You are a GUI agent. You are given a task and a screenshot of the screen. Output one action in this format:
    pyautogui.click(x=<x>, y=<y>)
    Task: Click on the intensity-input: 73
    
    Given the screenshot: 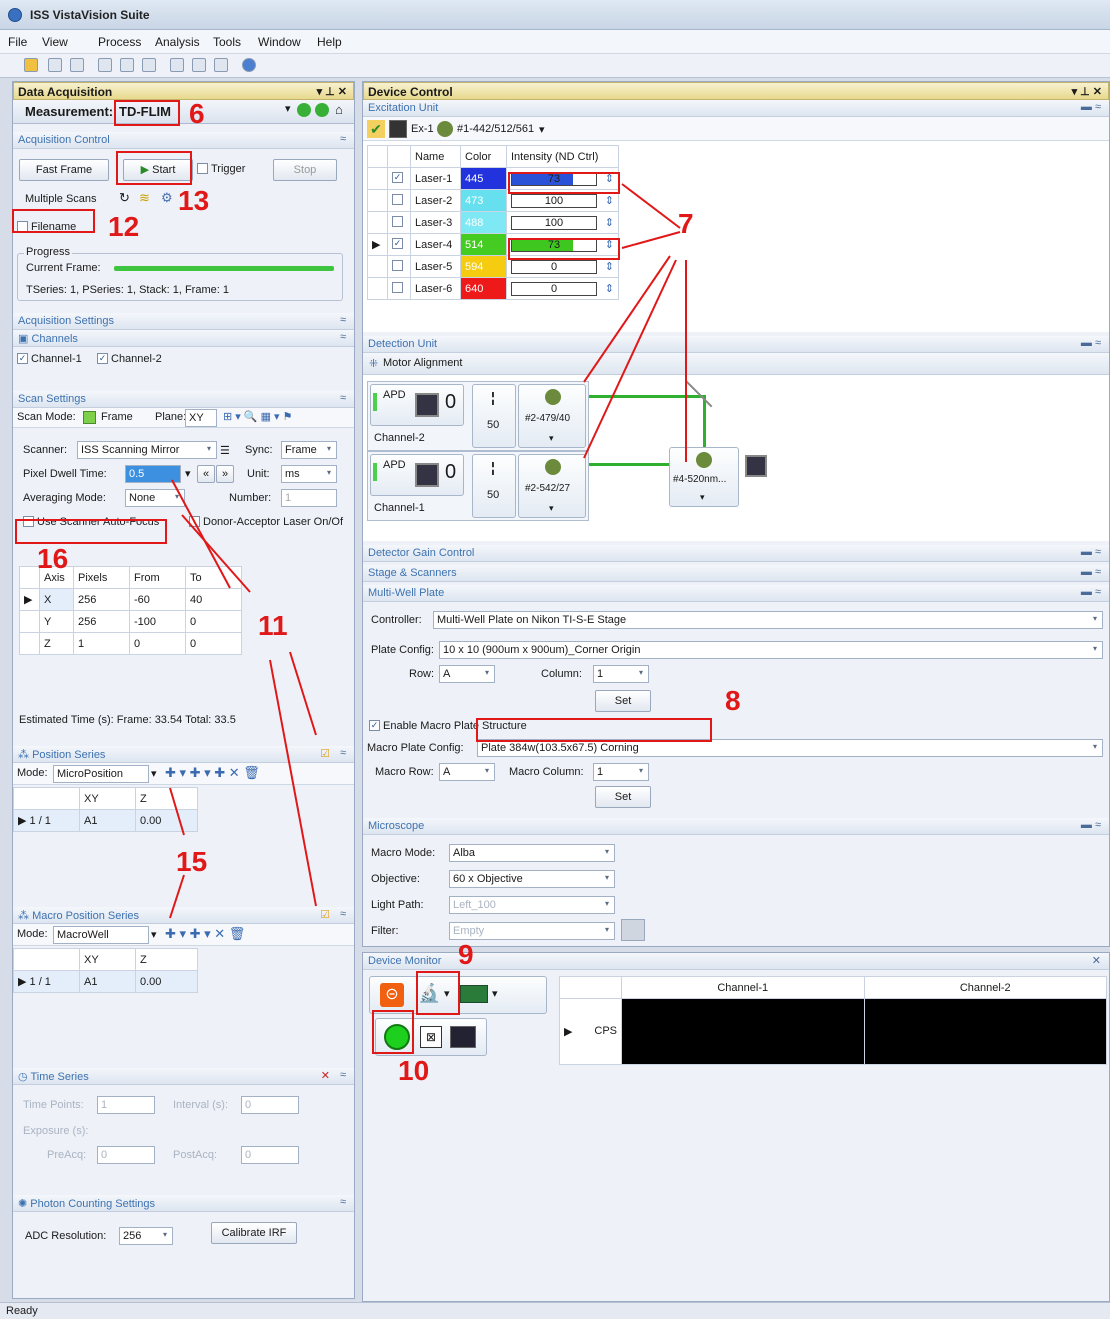 What is the action you would take?
    pyautogui.click(x=554, y=178)
    